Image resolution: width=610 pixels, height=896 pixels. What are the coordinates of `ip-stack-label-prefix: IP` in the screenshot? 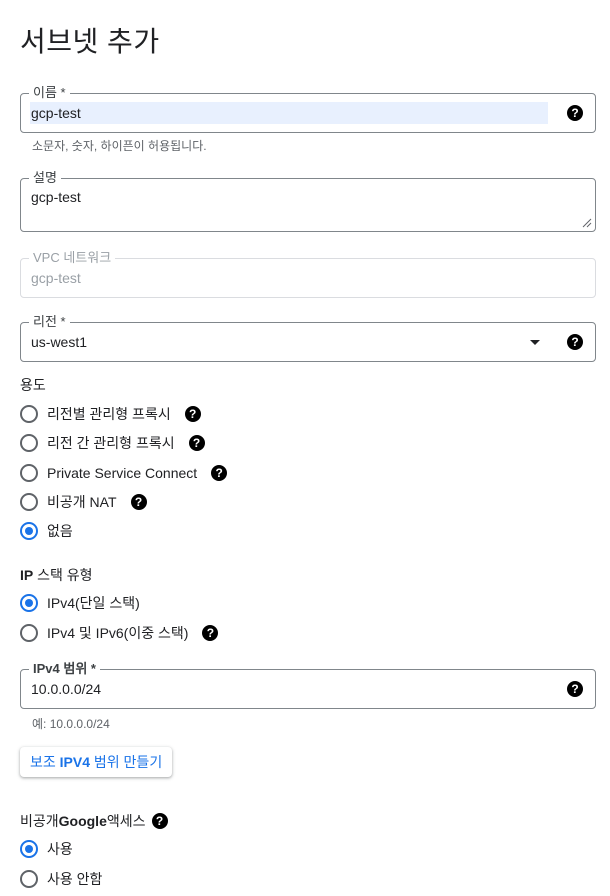 It's located at (27, 575).